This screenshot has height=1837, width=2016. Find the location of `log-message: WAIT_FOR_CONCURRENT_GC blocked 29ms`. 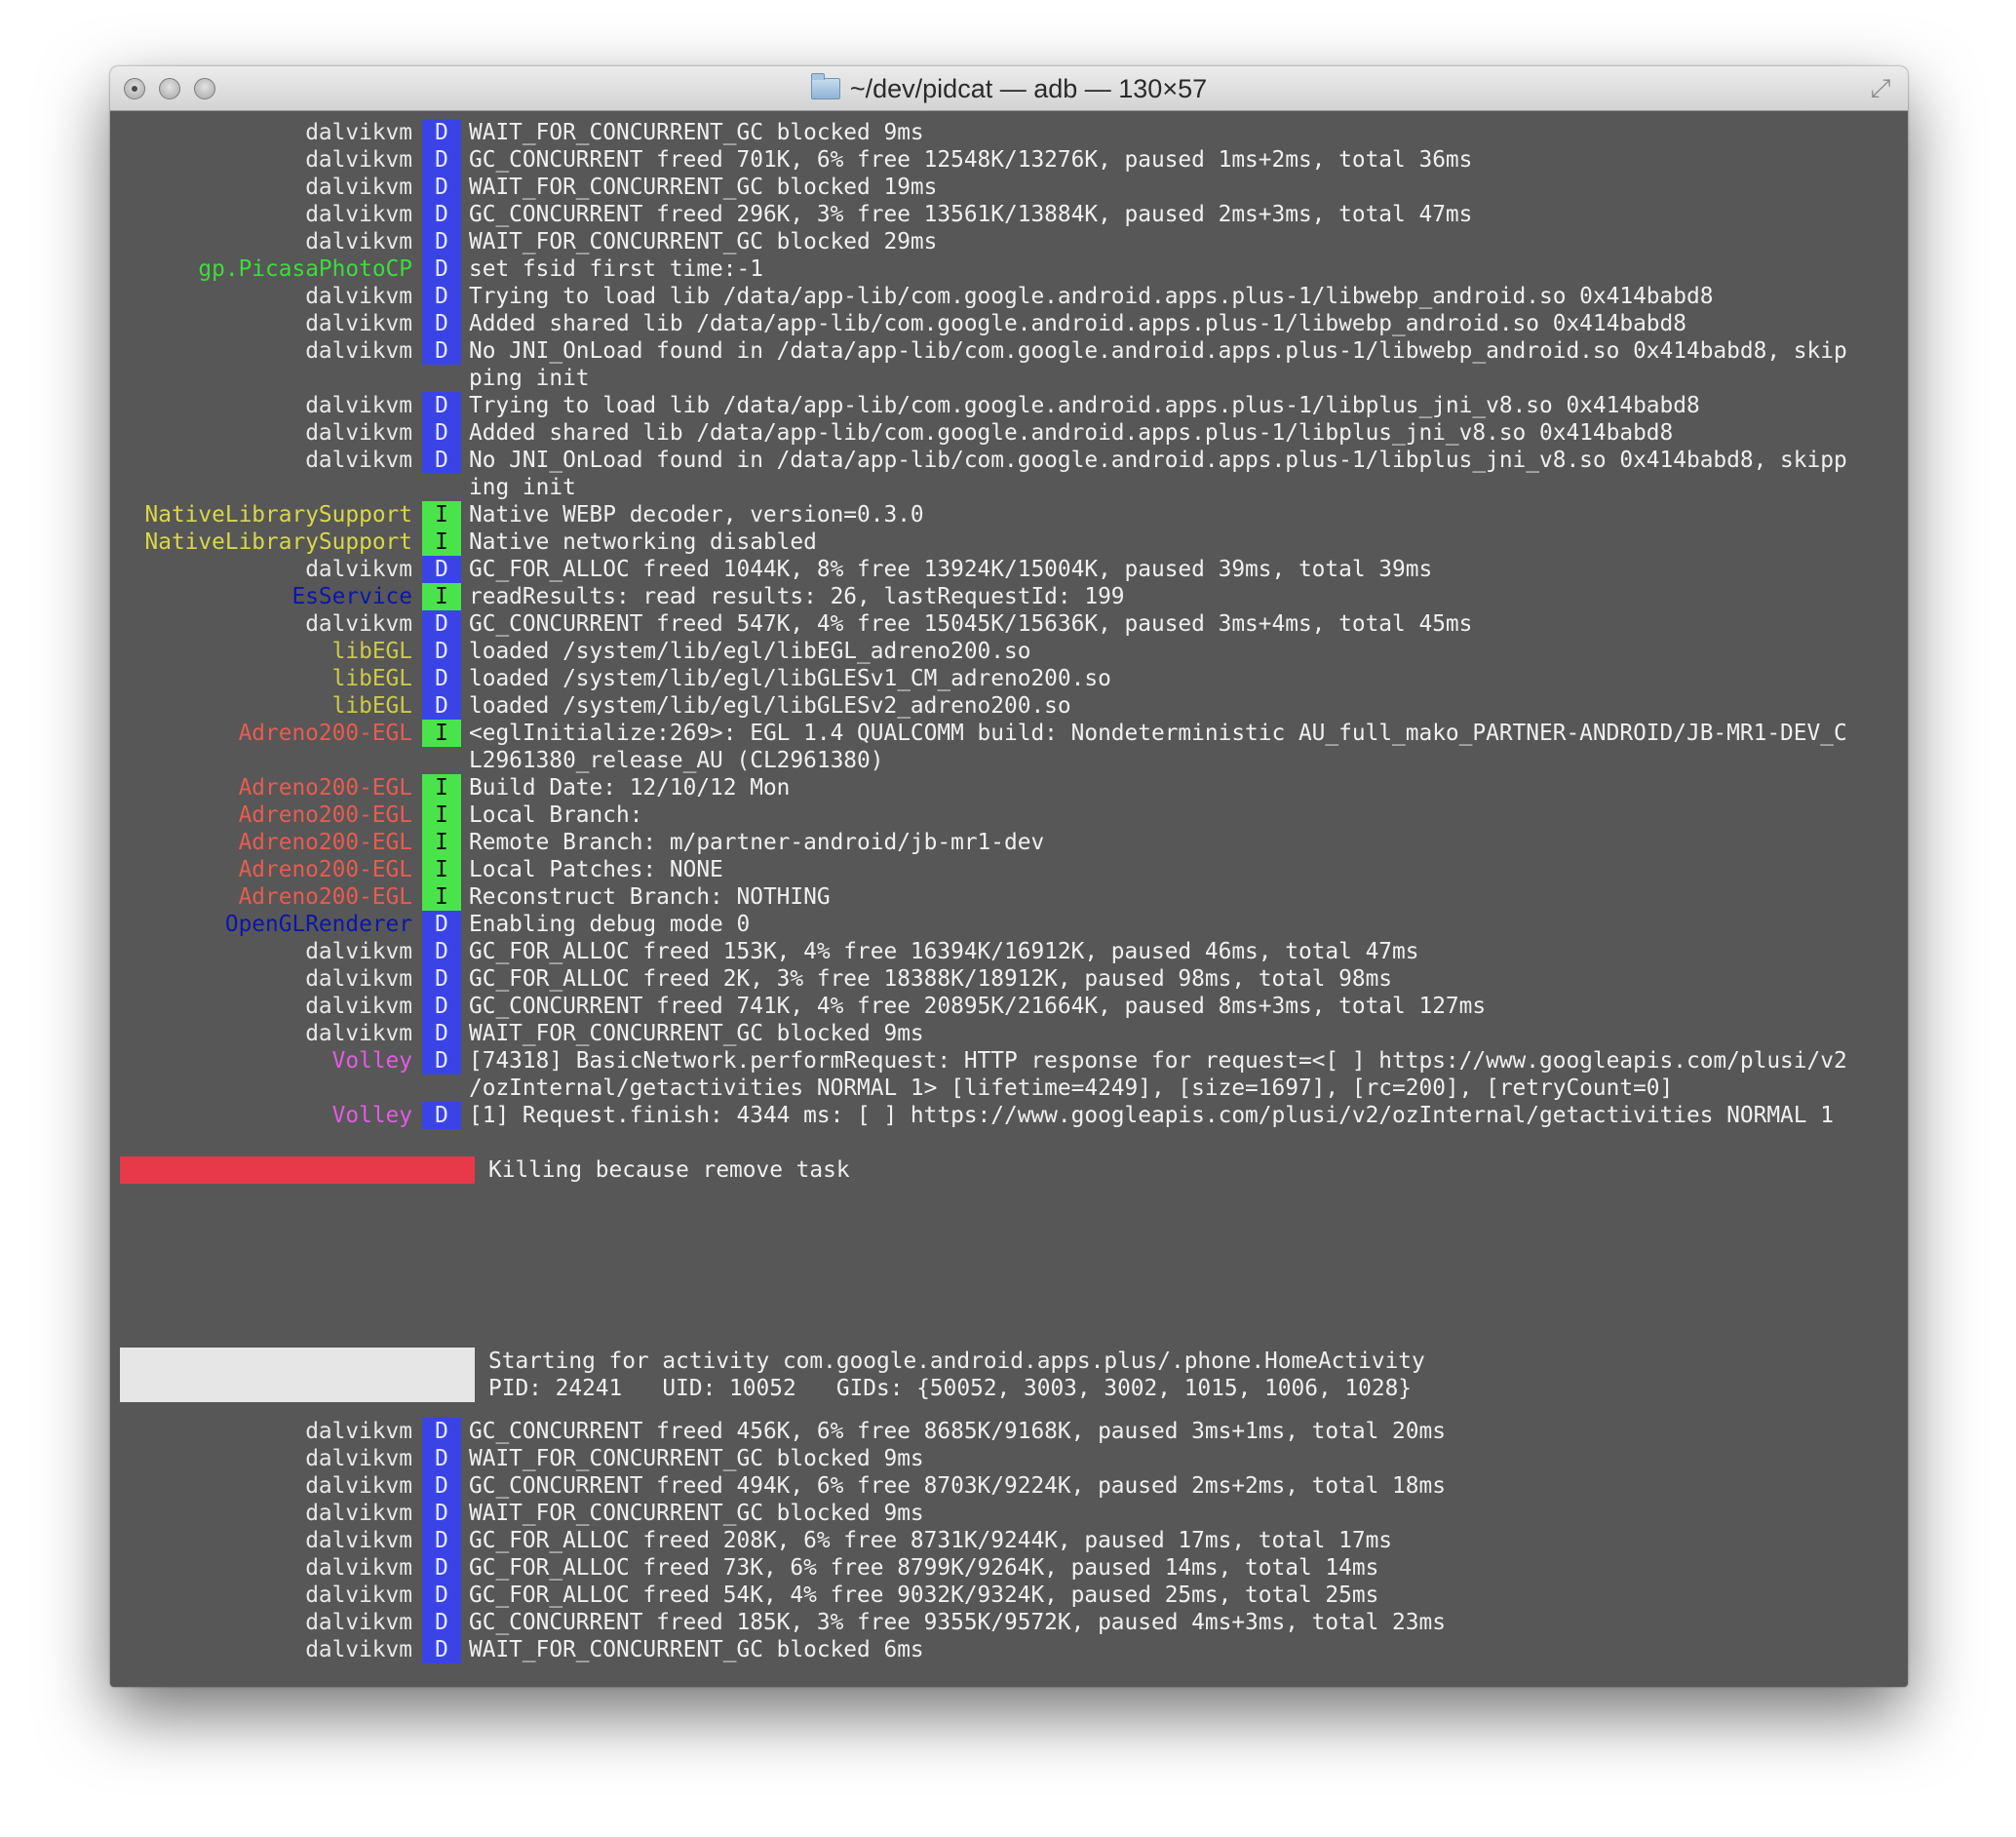

log-message: WAIT_FOR_CONCURRENT_GC blocked 29ms is located at coordinates (703, 241).